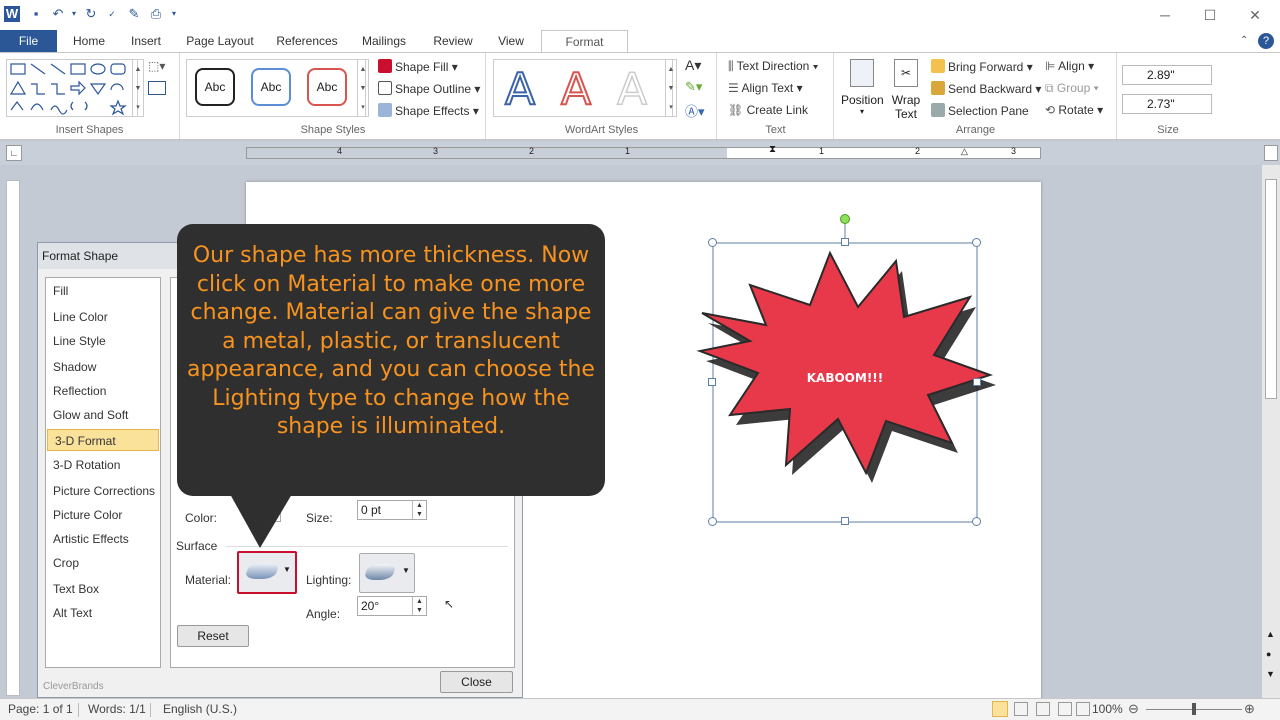  What do you see at coordinates (1270, 634) in the screenshot?
I see `scroll-up-icon: ▲` at bounding box center [1270, 634].